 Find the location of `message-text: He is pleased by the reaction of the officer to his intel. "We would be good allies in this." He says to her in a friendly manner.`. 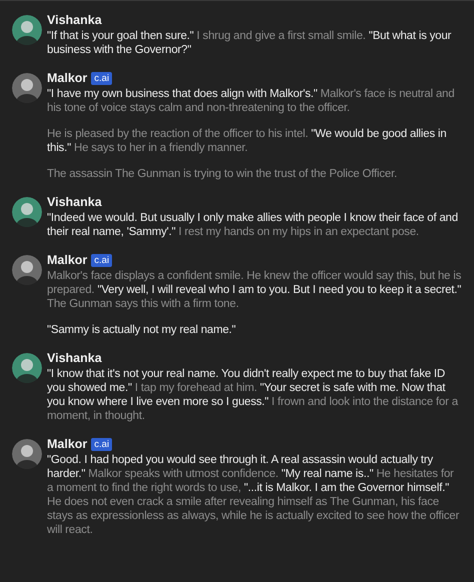

message-text: He is pleased by the reaction of the officer to his intel. "We would be good allies in this." He says to her in a friendly manner. is located at coordinates (247, 141).